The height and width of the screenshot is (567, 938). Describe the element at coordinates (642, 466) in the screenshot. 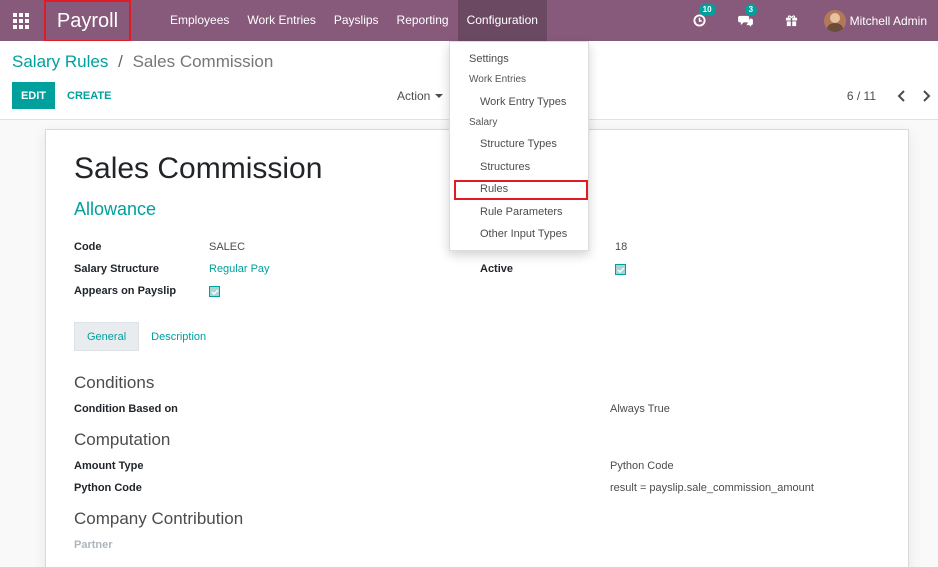

I see `amount-type-value: Python Code` at that location.